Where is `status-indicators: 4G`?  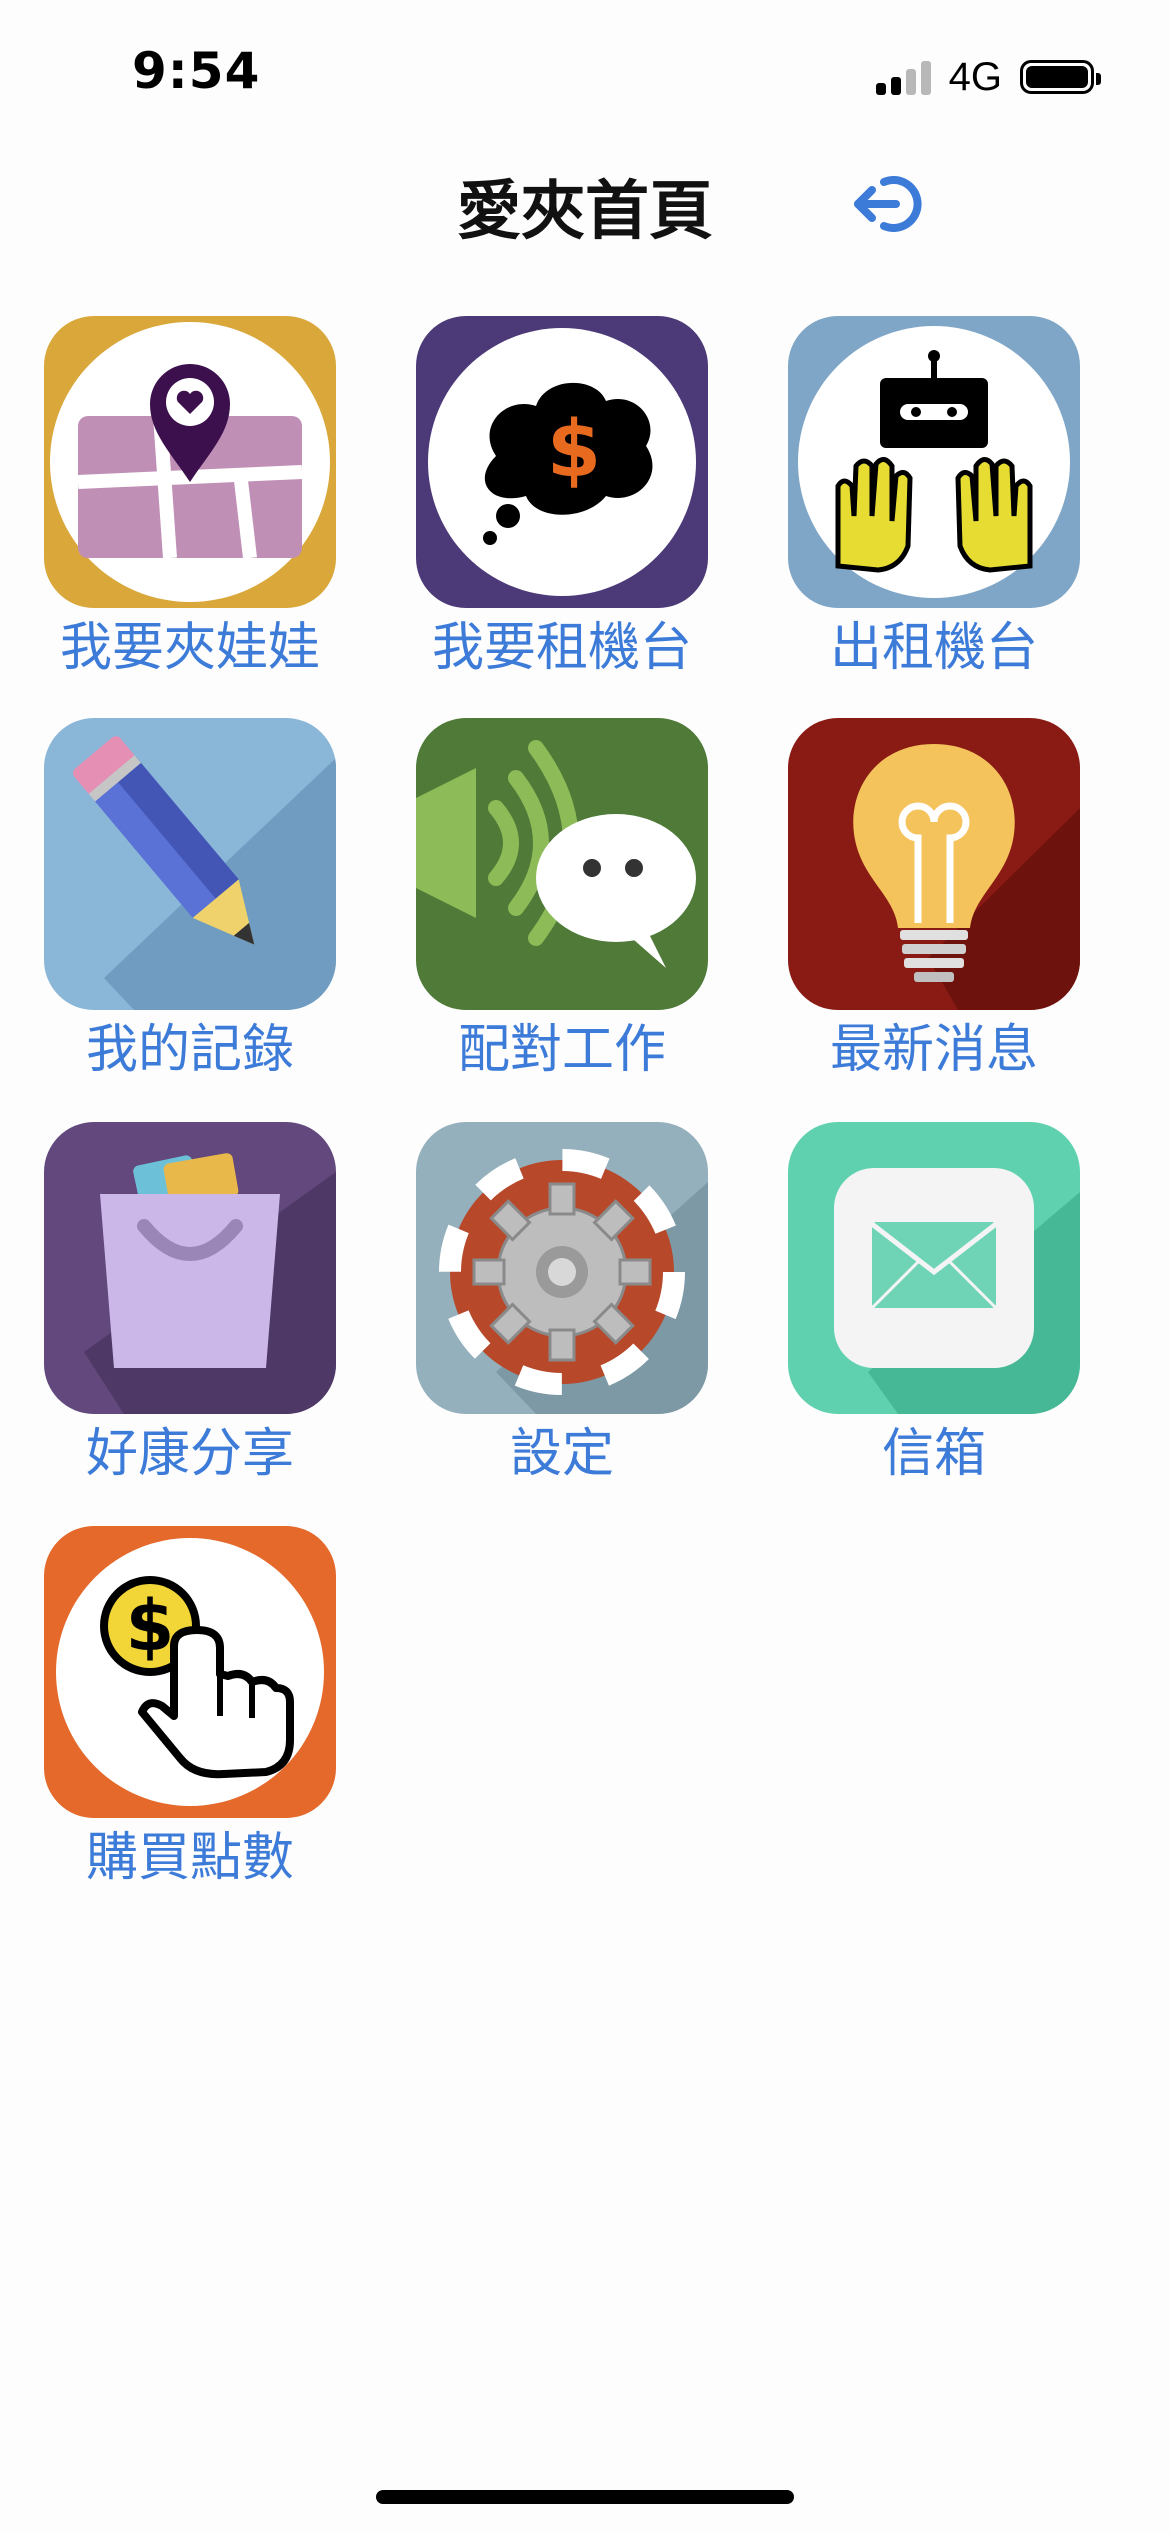
status-indicators: 4G is located at coordinates (988, 77).